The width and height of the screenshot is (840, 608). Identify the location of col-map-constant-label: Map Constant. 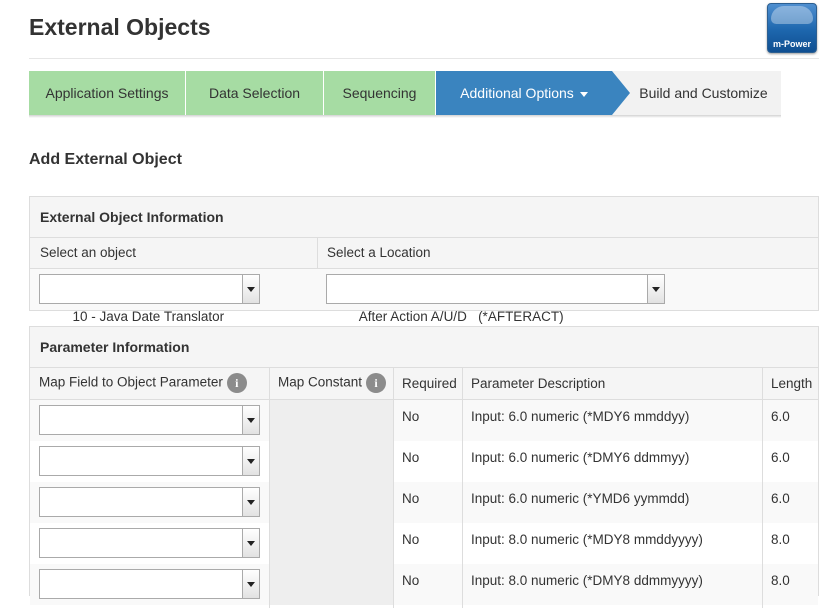
(320, 382).